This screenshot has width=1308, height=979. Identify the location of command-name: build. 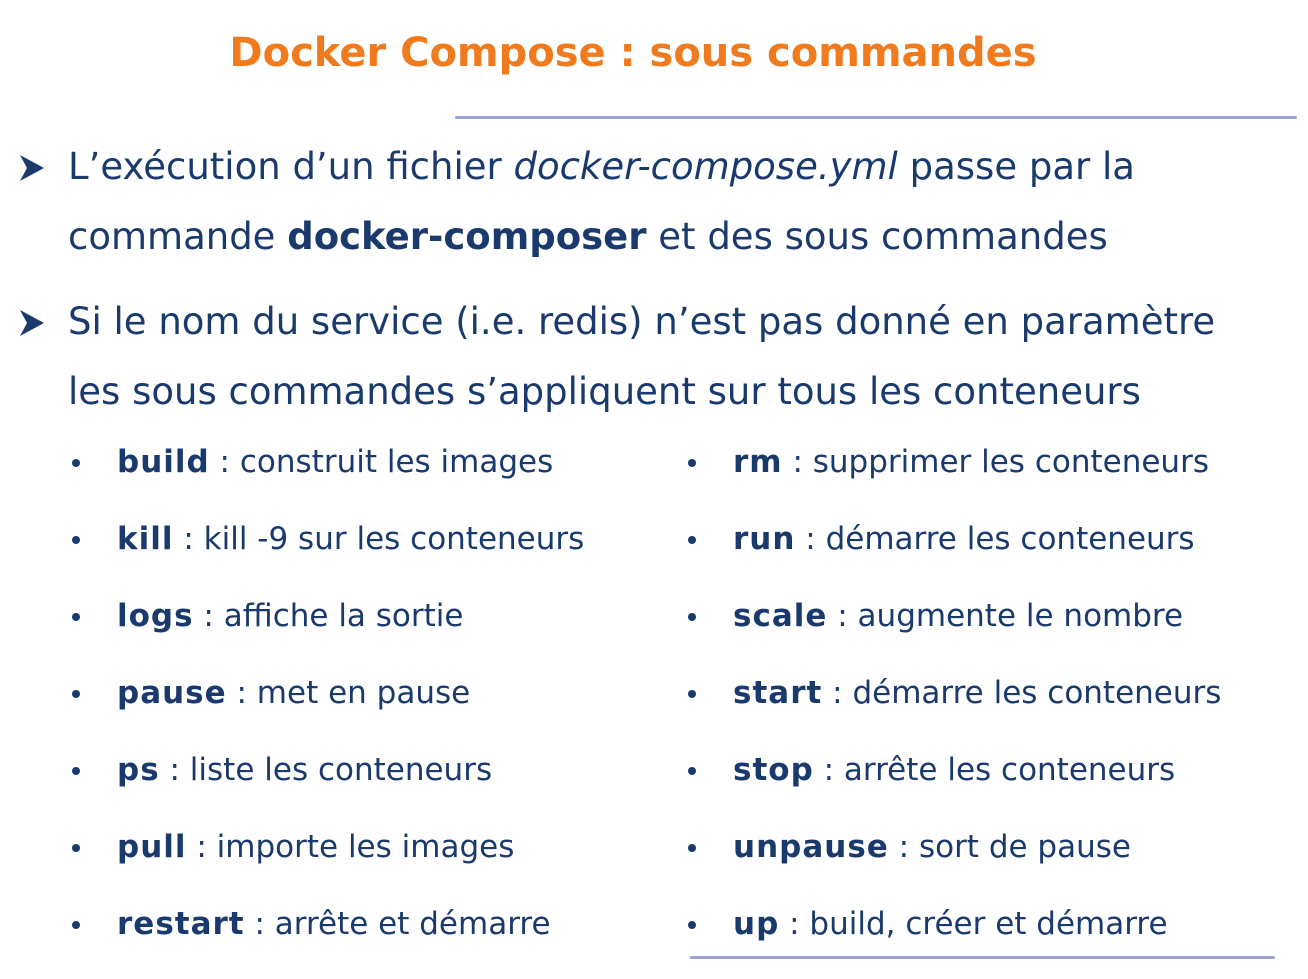
(163, 462).